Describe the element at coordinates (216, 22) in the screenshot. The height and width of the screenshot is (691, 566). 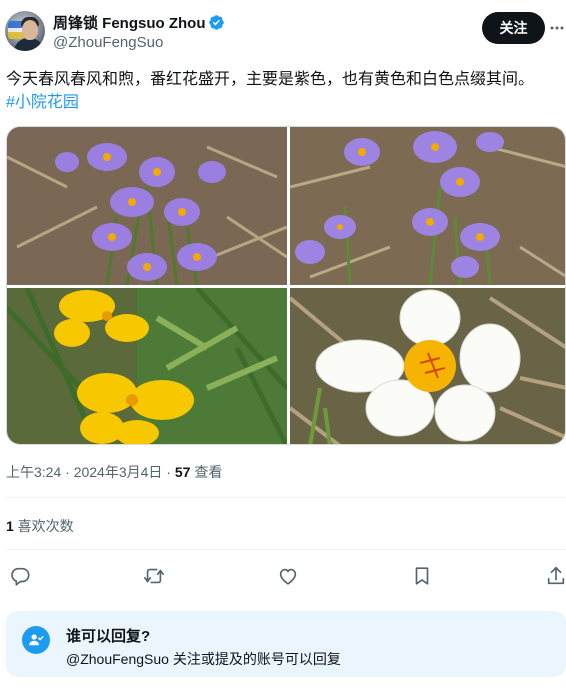
I see `verified-badge-icon` at that location.